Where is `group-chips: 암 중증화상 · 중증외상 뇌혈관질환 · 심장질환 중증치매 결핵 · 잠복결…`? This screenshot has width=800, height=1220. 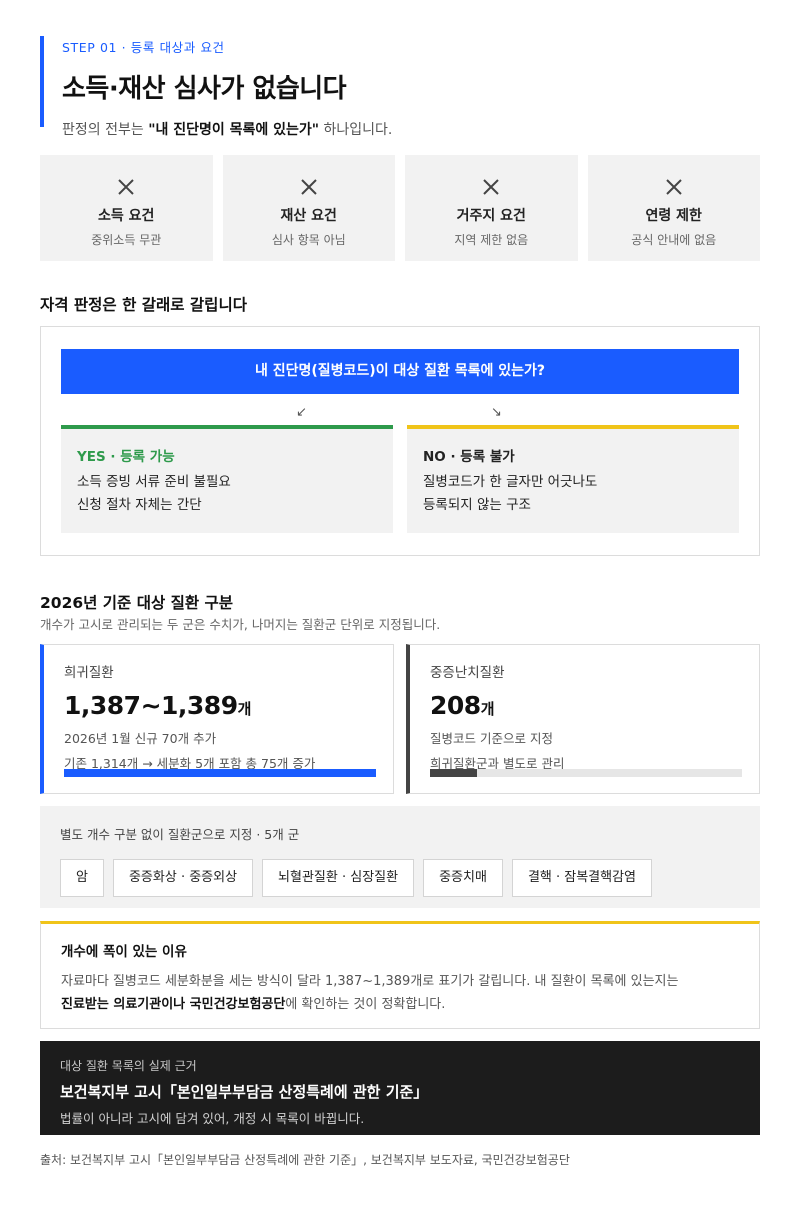
group-chips: 암 중증화상 · 중증외상 뇌혈관질환 · 심장질환 중증치매 결핵 · 잠복결… is located at coordinates (400, 878).